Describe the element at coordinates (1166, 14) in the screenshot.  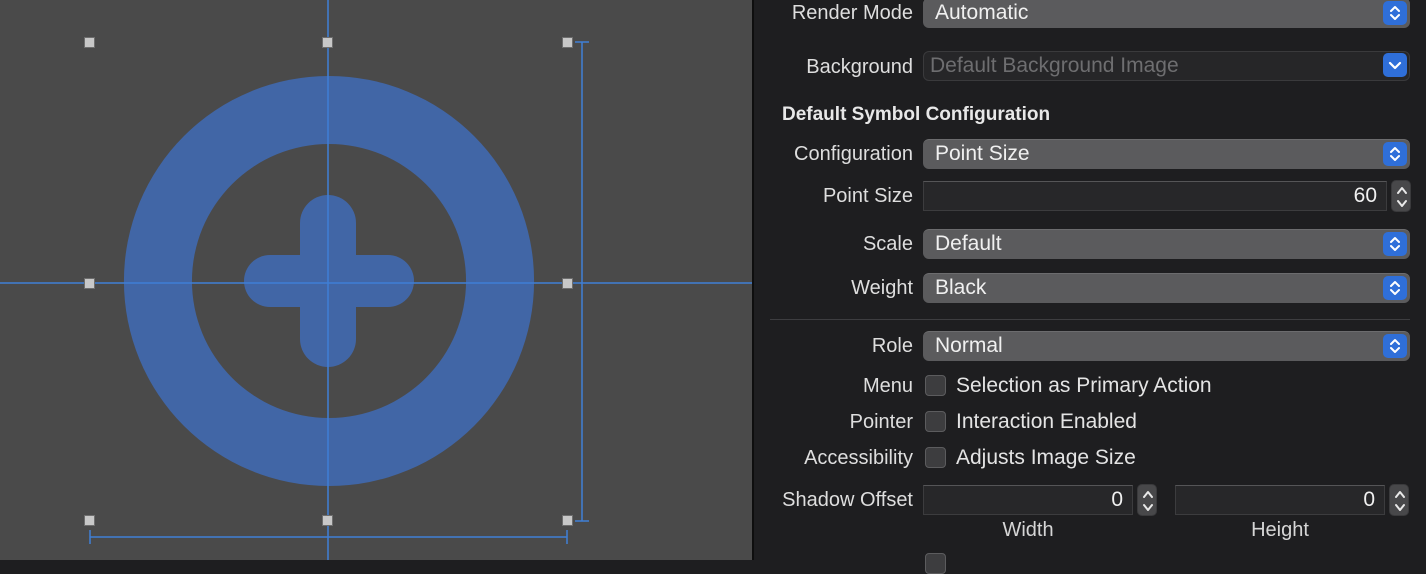
I see `render-mode-popup: Automatic` at that location.